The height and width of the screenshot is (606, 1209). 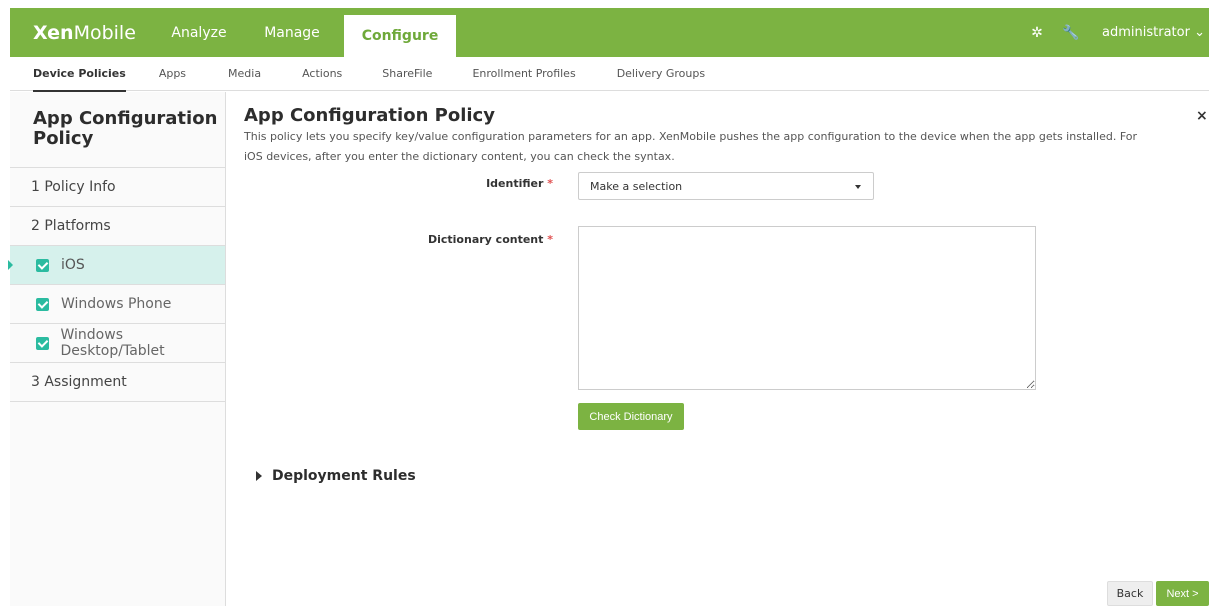 I want to click on user-menu: administrator ⌄, so click(x=1148, y=32).